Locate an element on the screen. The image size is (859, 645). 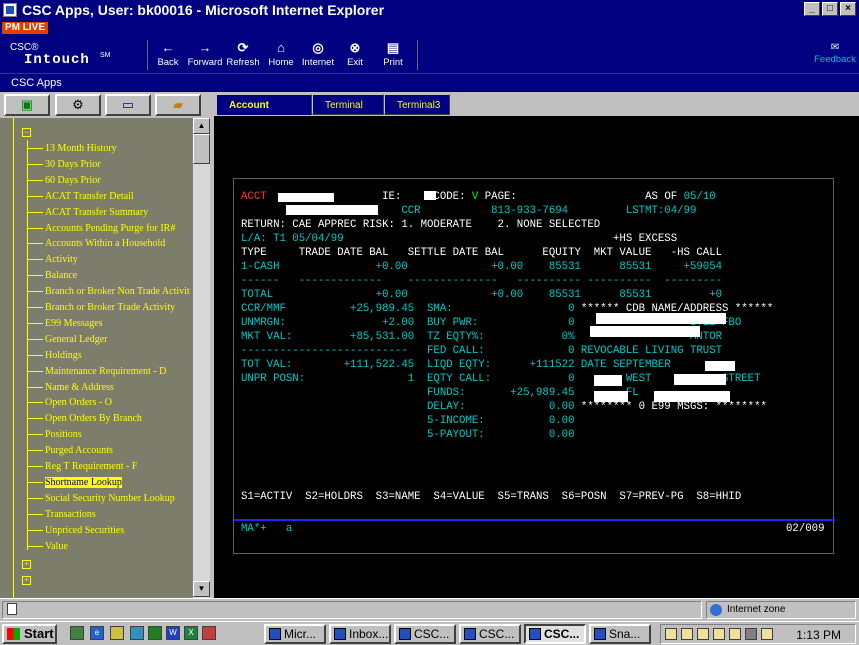
tree-item: 13 Month History is located at coordinates (81, 148).